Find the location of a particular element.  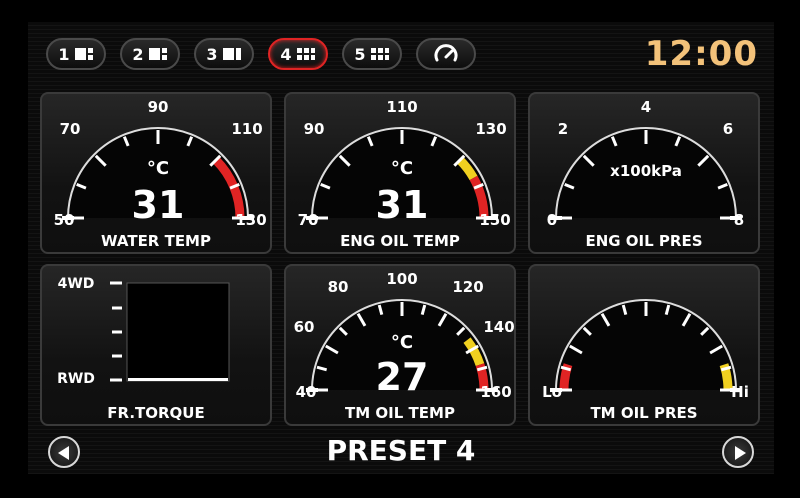

tab-gauge-settings is located at coordinates (446, 54).